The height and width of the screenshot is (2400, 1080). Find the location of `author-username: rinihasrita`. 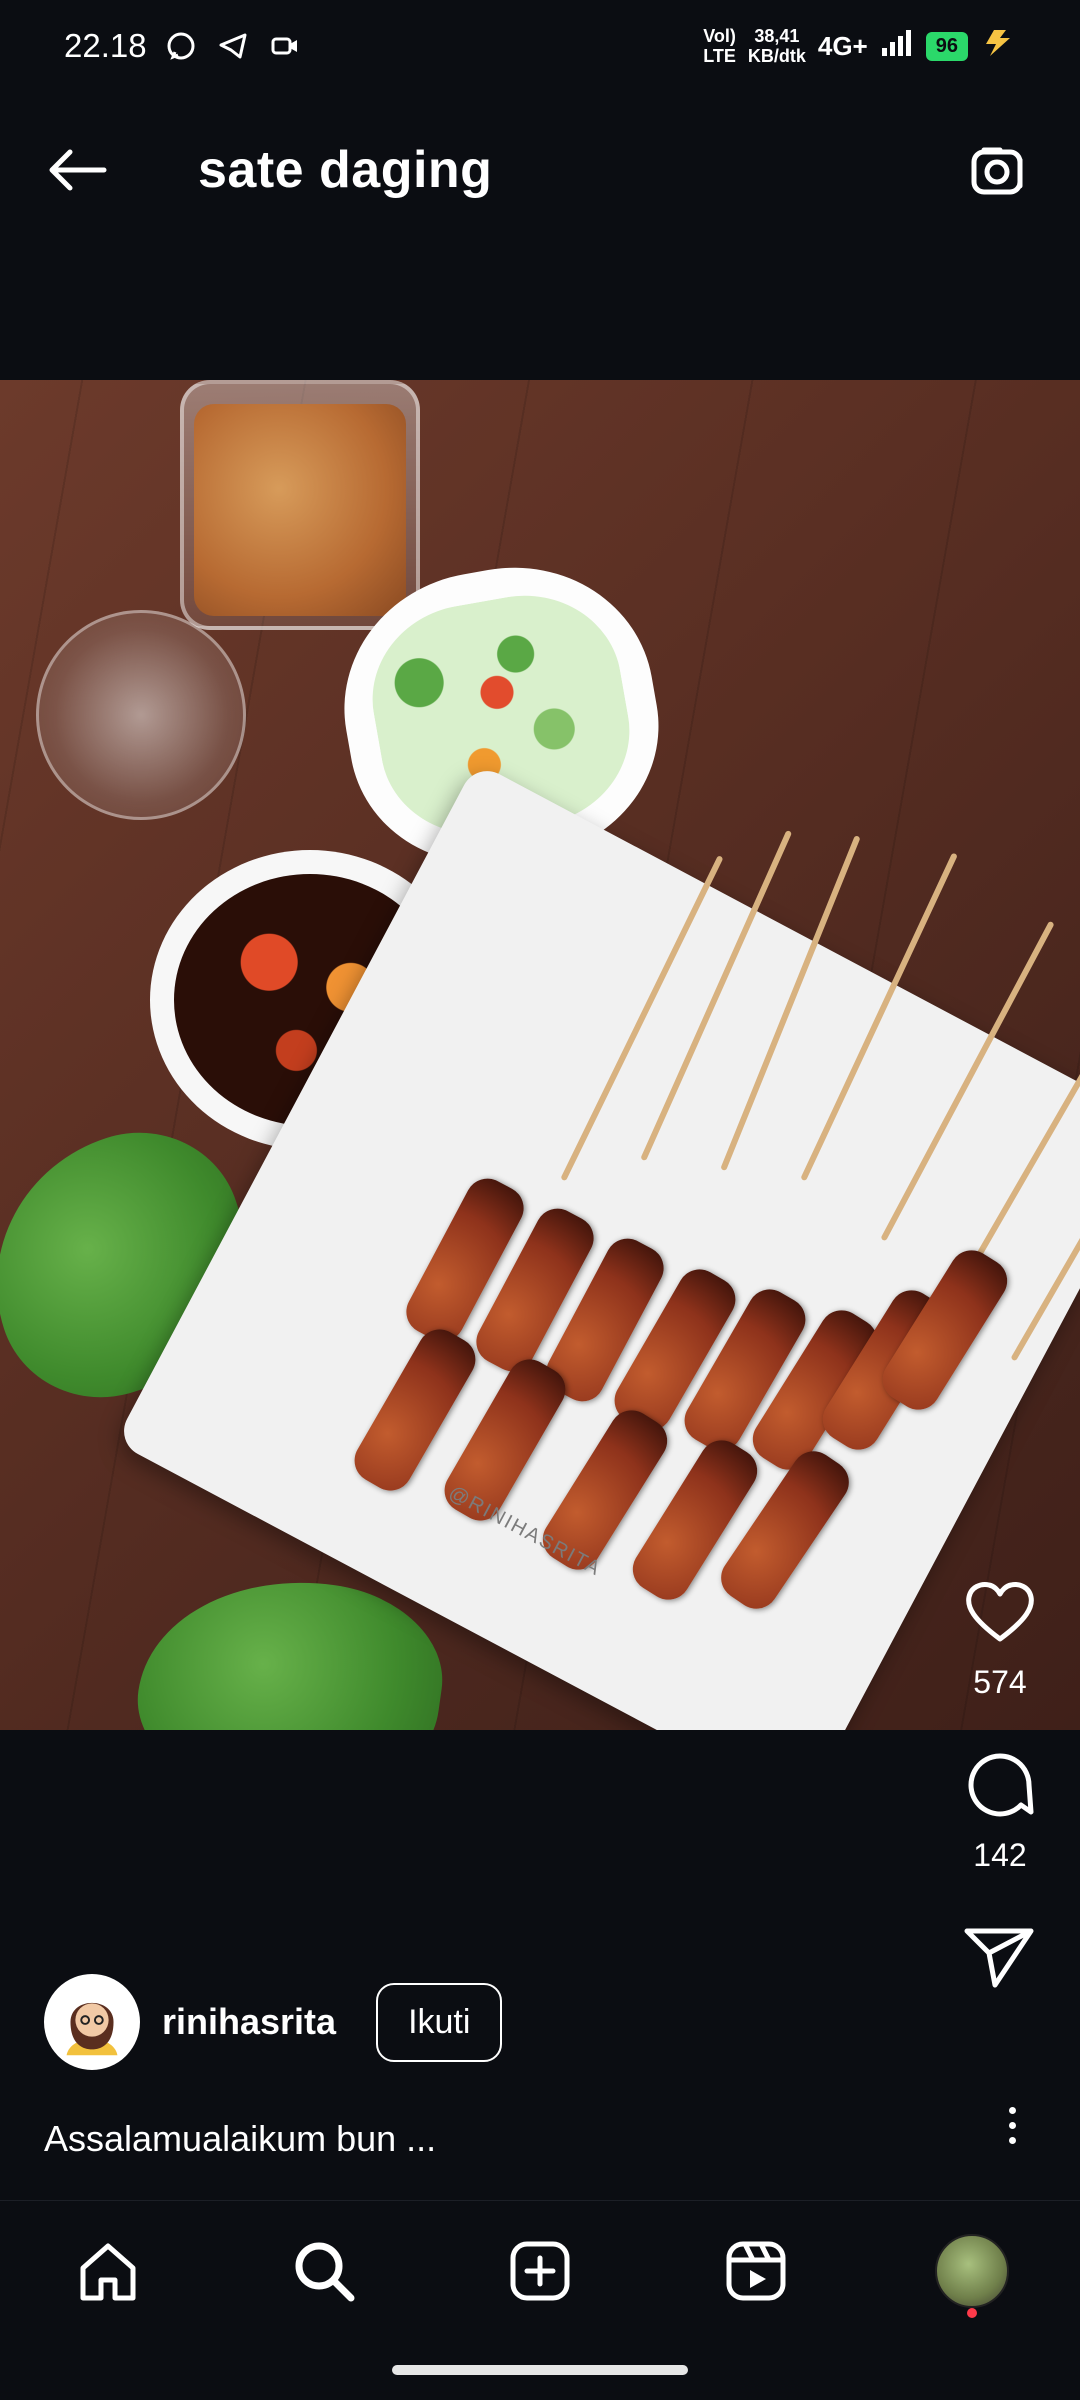

author-username: rinihasrita is located at coordinates (249, 2022).